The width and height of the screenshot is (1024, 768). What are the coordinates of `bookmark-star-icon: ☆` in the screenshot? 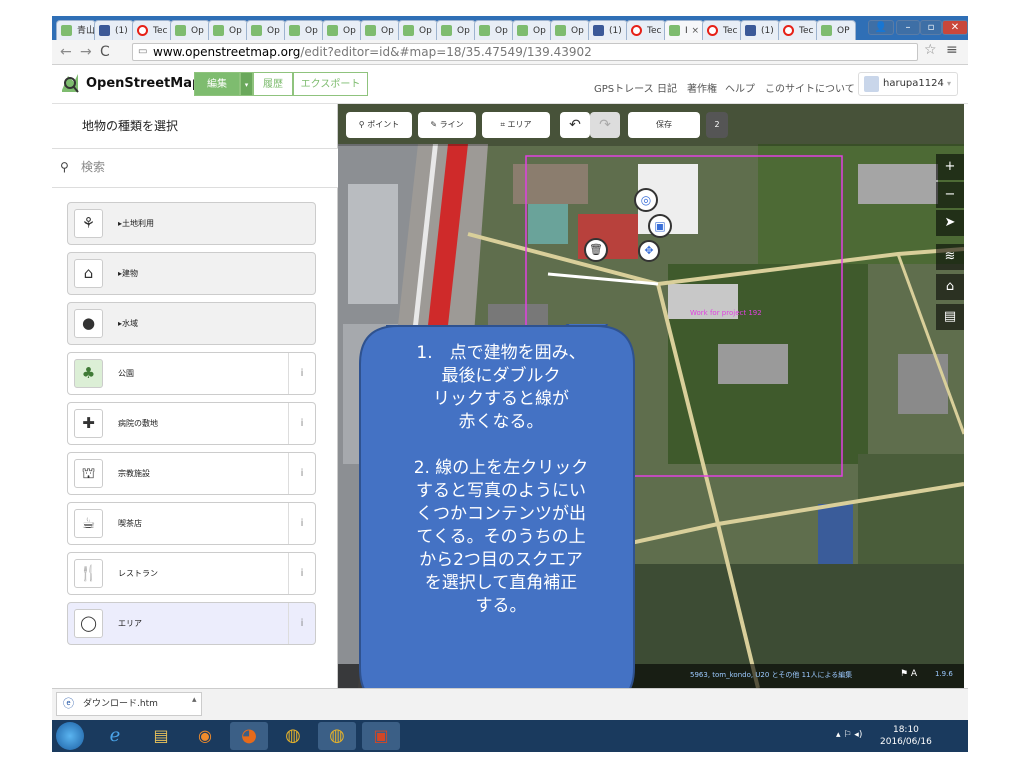 It's located at (930, 50).